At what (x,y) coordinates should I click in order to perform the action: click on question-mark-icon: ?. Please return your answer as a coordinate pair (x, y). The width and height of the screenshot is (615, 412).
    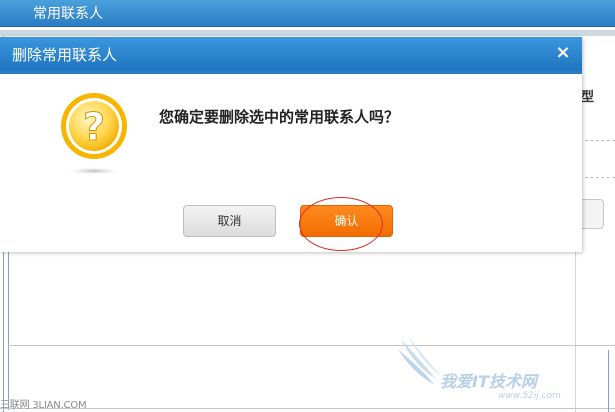
    Looking at the image, I should click on (94, 134).